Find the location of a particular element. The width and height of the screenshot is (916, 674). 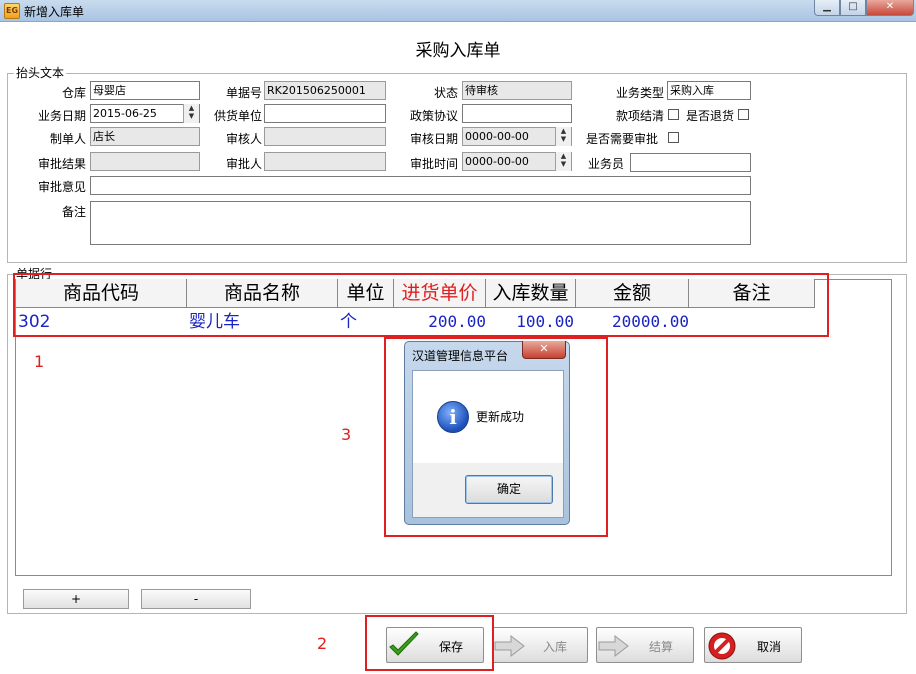

audit-date-label: 审核日期 is located at coordinates (433, 139).